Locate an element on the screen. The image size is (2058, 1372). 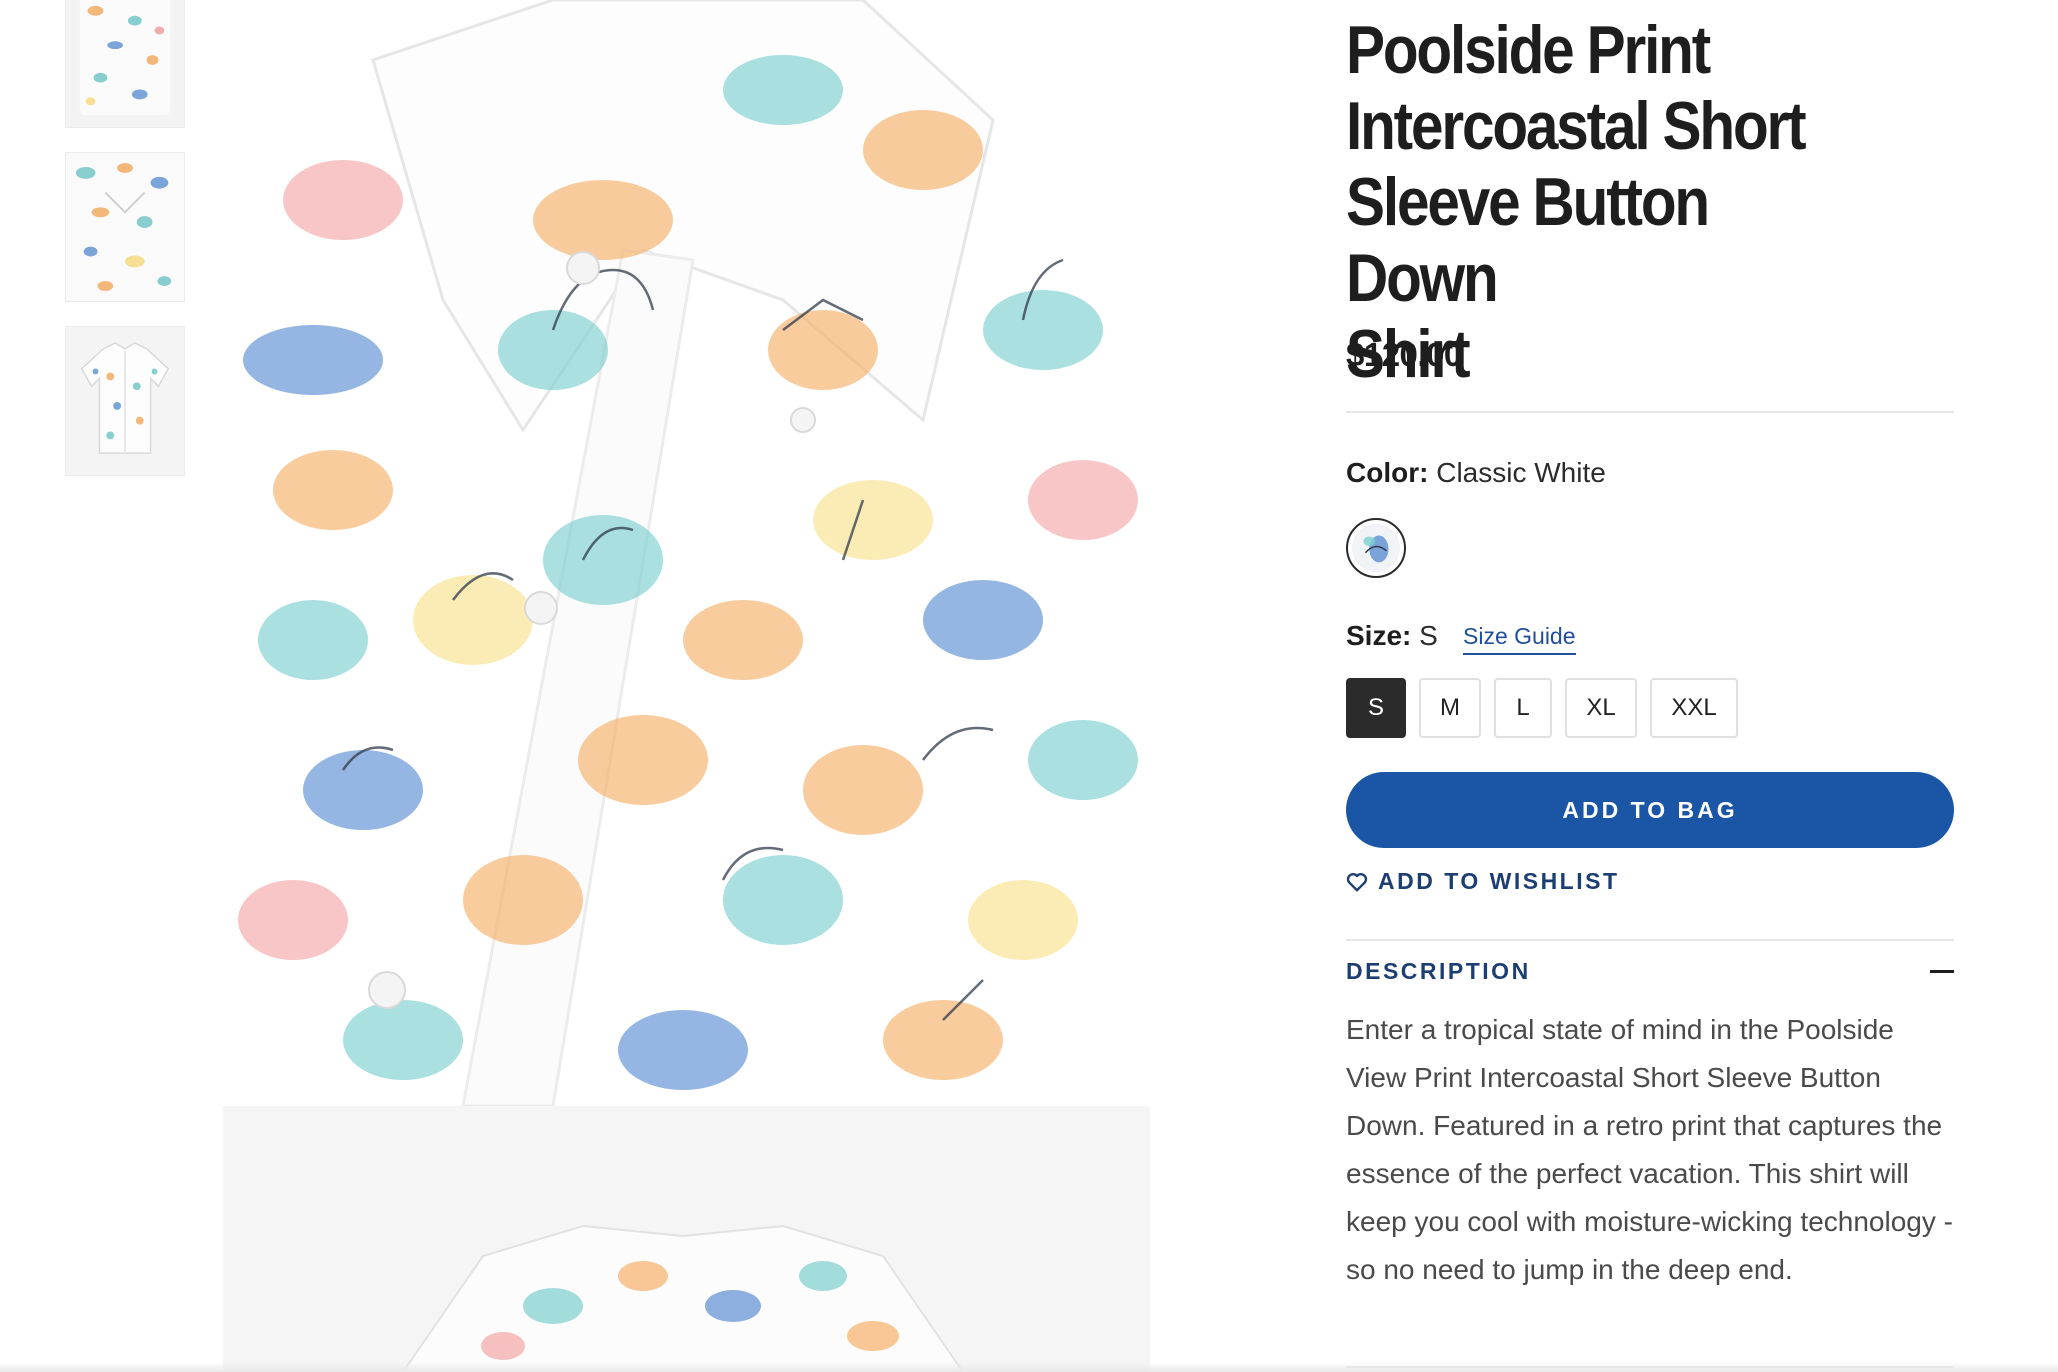
size-label: Size: is located at coordinates (1379, 635).